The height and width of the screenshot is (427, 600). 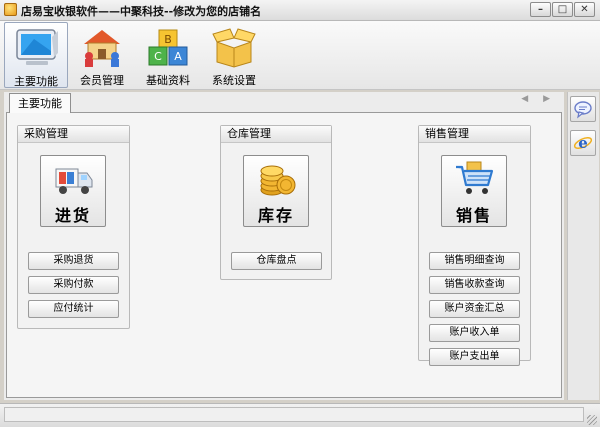 I want to click on toolbar-member-management: 会员管理, so click(x=102, y=55).